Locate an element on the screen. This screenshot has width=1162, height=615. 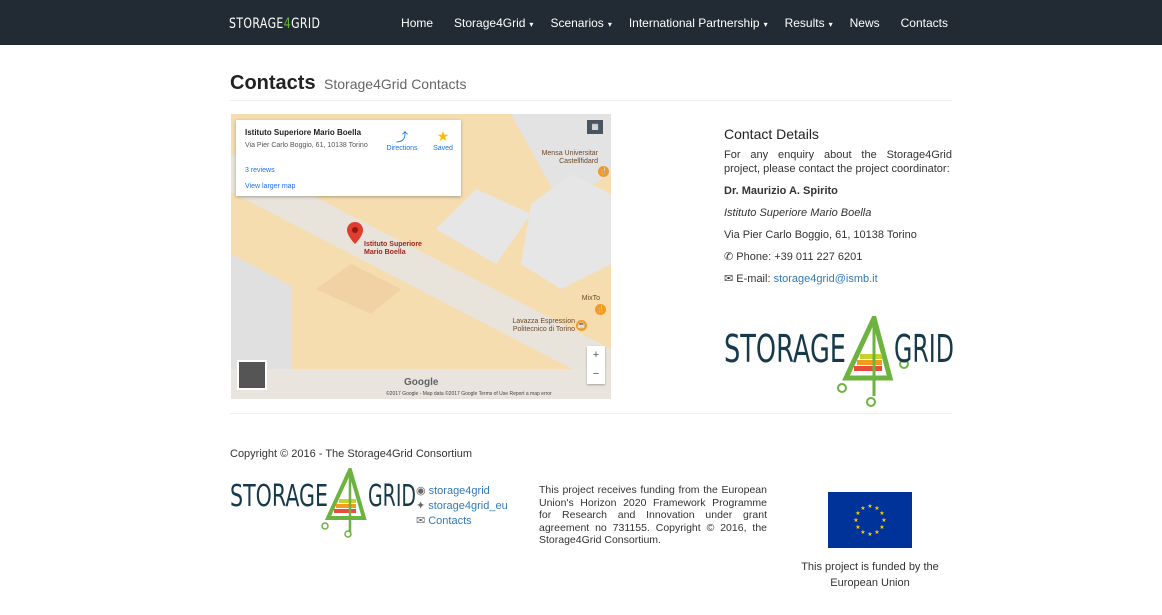
poi-lavazza-label: Lavazza Espression Politecnico di Torino is located at coordinates (543, 325).